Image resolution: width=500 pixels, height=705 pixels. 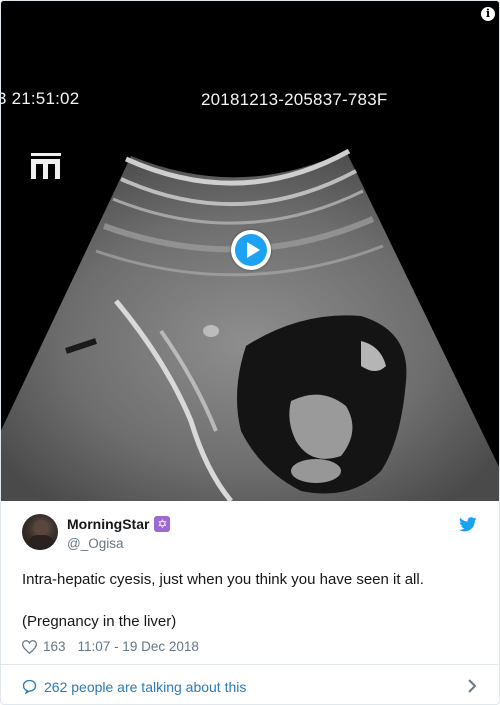 What do you see at coordinates (250, 684) in the screenshot?
I see `conversation-link: 262 people are talking about this` at bounding box center [250, 684].